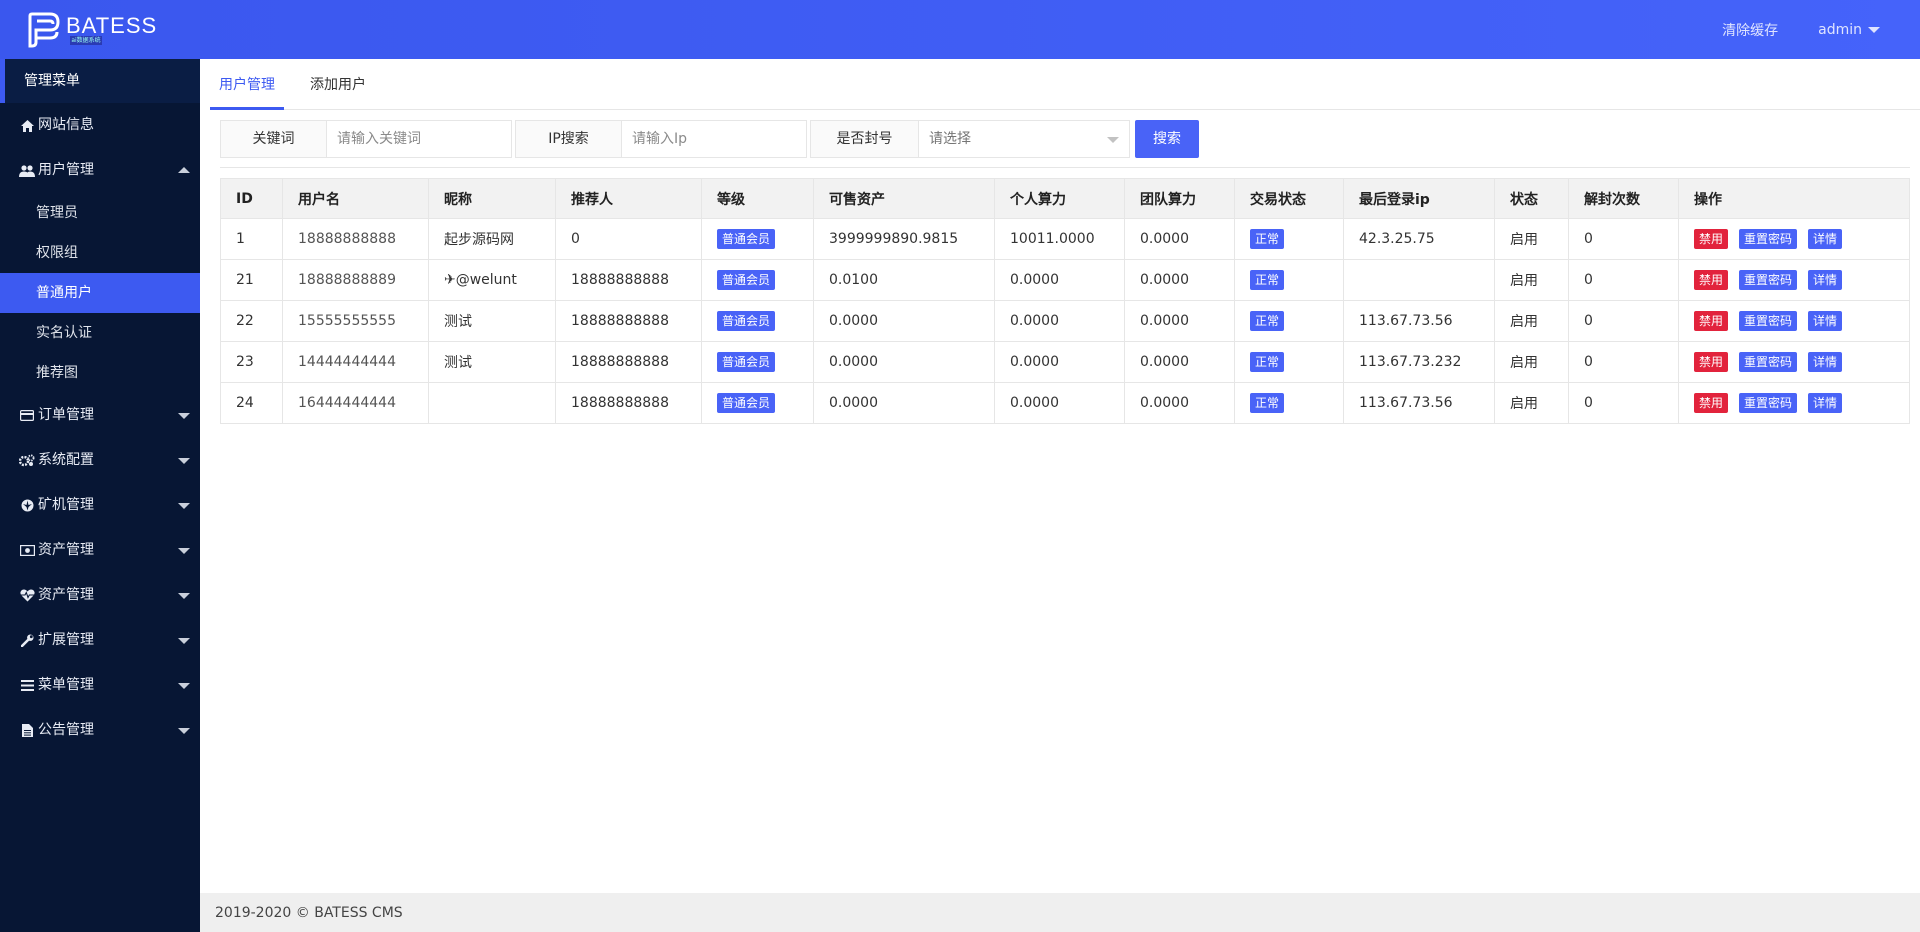 The width and height of the screenshot is (1920, 932). Describe the element at coordinates (419, 139) in the screenshot. I see `keyword-input` at that location.